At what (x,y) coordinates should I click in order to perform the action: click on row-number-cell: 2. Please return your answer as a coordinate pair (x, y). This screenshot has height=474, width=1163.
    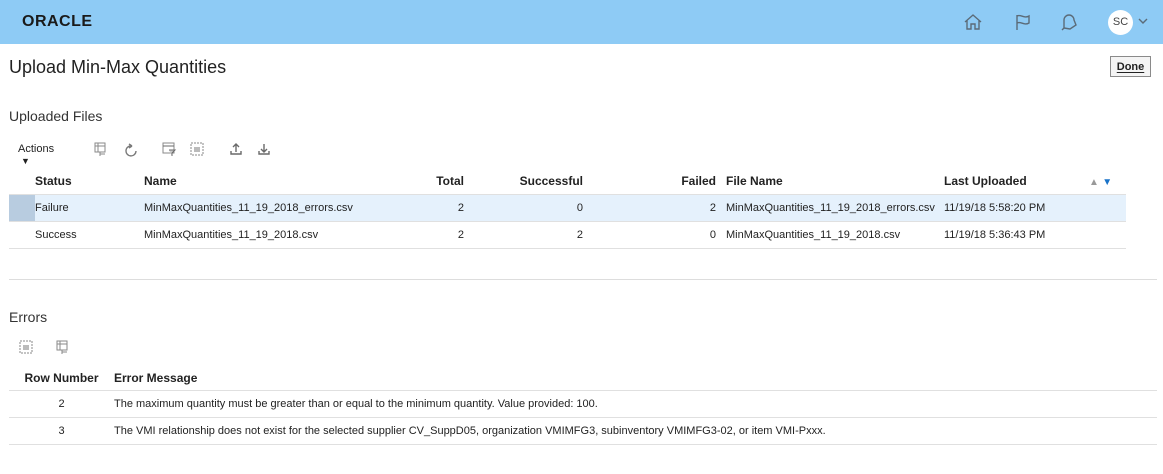
    Looking at the image, I should click on (61, 404).